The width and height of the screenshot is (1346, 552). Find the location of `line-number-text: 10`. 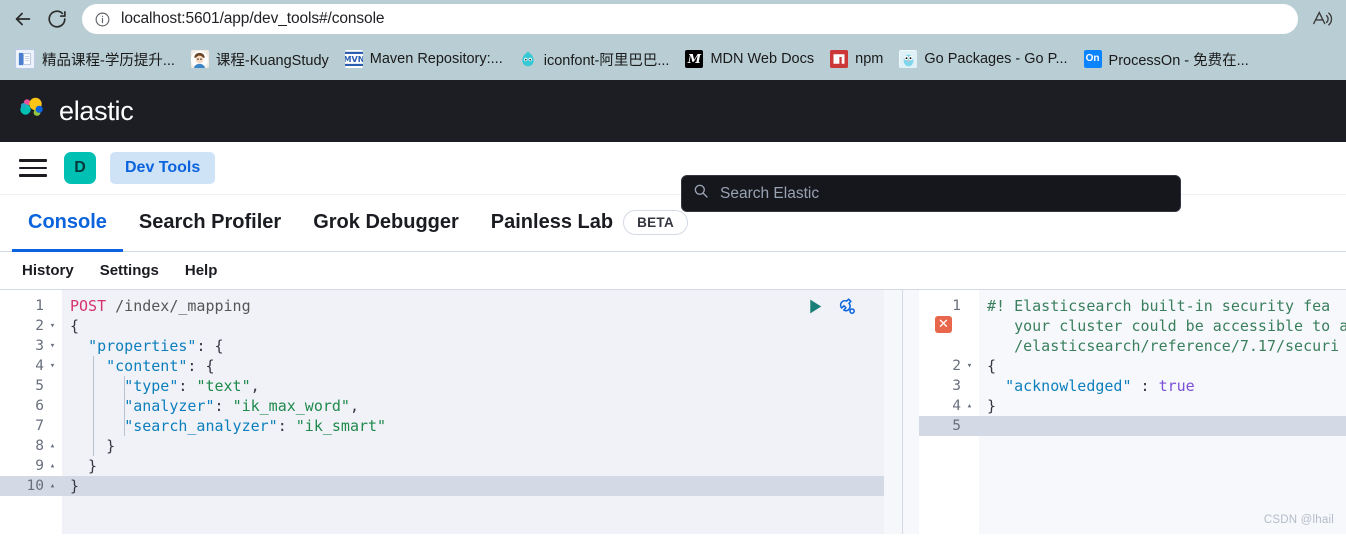

line-number-text: 10 is located at coordinates (35, 486).